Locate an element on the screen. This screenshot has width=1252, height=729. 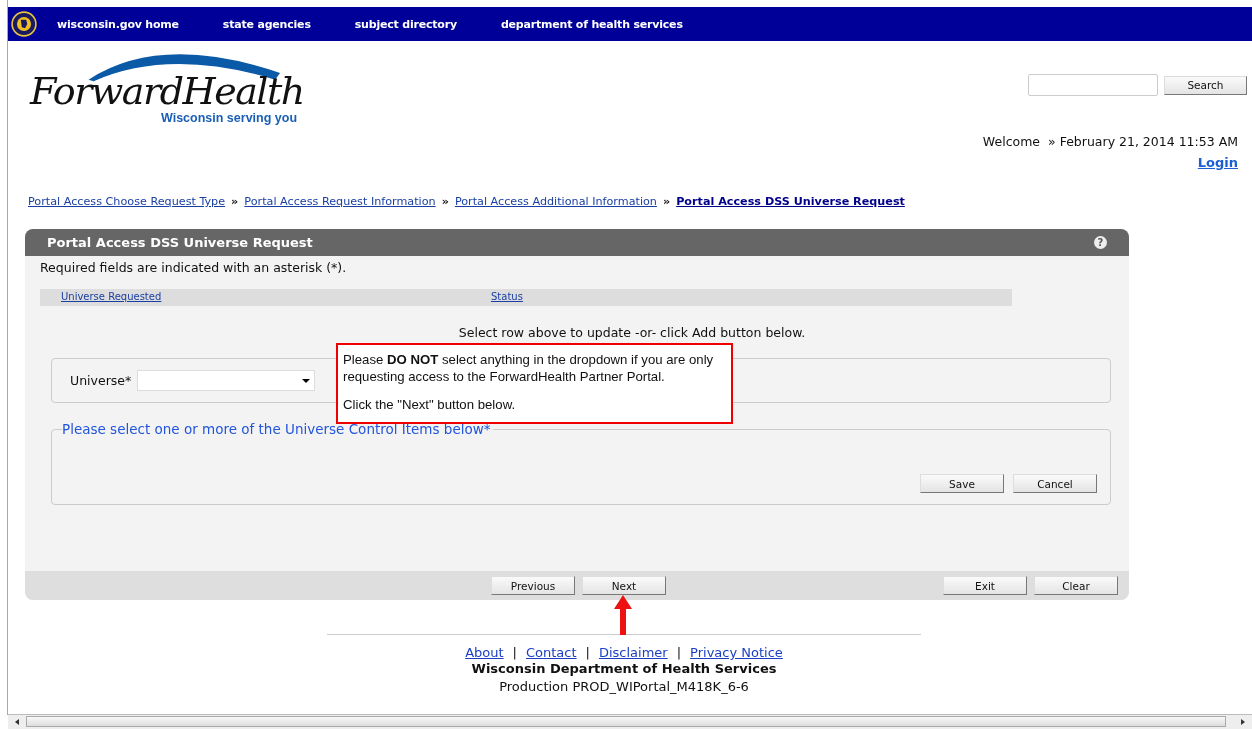
nav-link: subject directory is located at coordinates (405, 24).